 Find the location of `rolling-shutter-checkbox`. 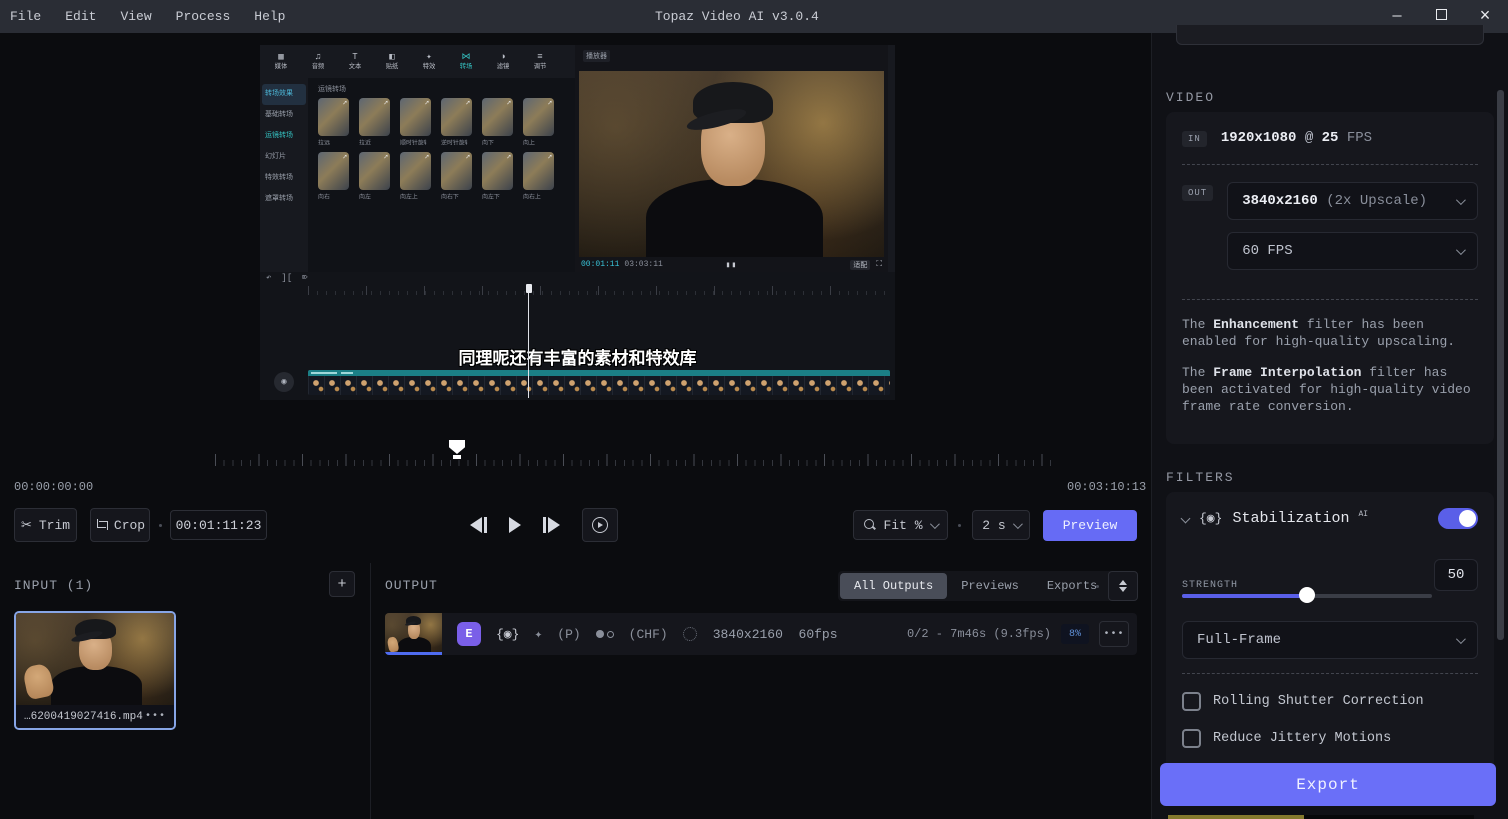

rolling-shutter-checkbox is located at coordinates (1191, 701).